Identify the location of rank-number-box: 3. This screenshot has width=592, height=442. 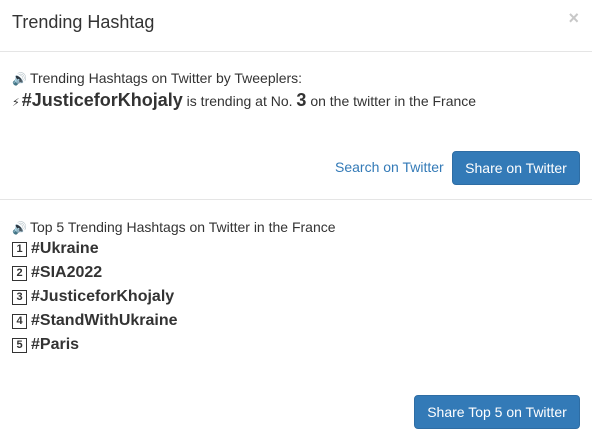
(19, 297).